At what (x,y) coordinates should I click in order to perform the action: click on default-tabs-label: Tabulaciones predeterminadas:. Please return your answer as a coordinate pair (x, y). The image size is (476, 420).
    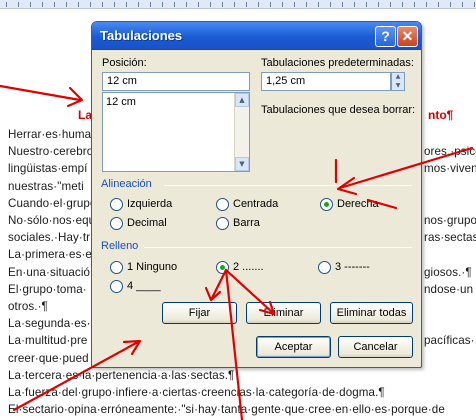
    Looking at the image, I should click on (337, 63).